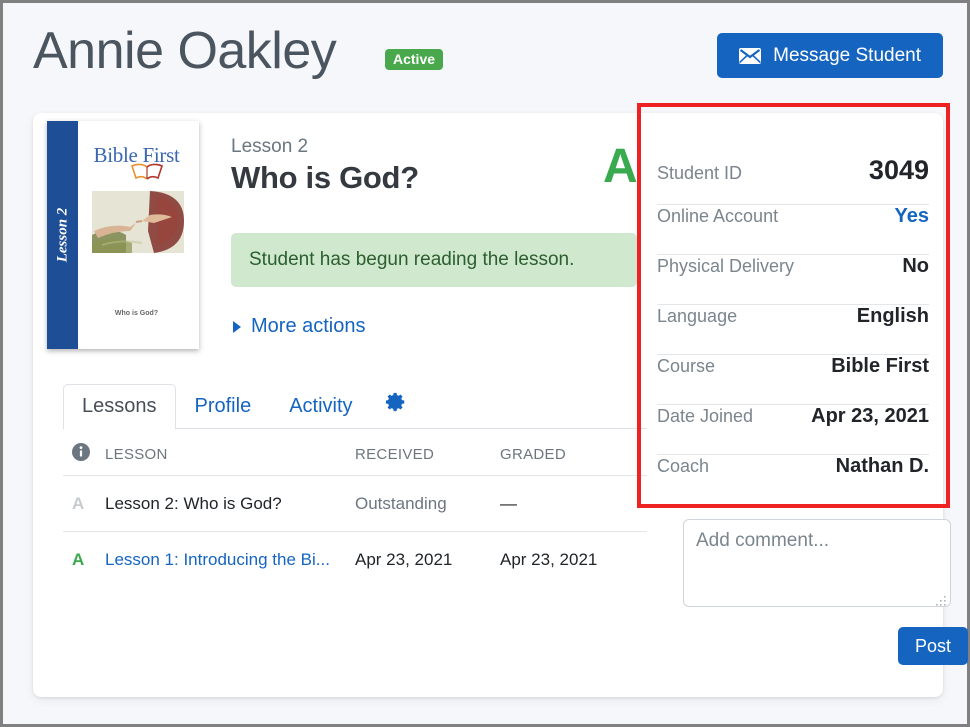  What do you see at coordinates (412, 259) in the screenshot?
I see `lesson-status-text: Student has begun reading the lesson.` at bounding box center [412, 259].